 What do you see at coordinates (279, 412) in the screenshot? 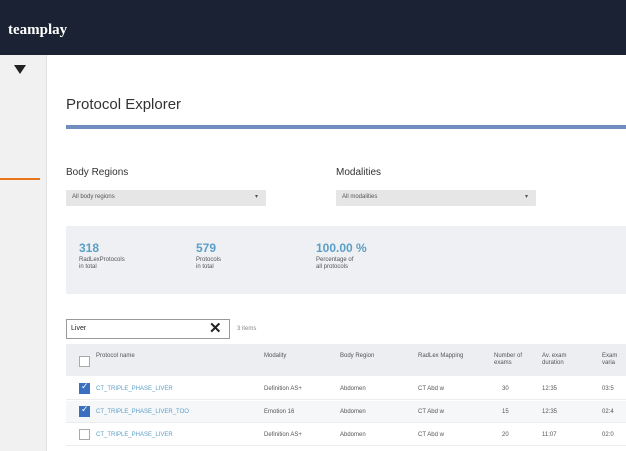
I see `modality-cell: Emotion 16` at bounding box center [279, 412].